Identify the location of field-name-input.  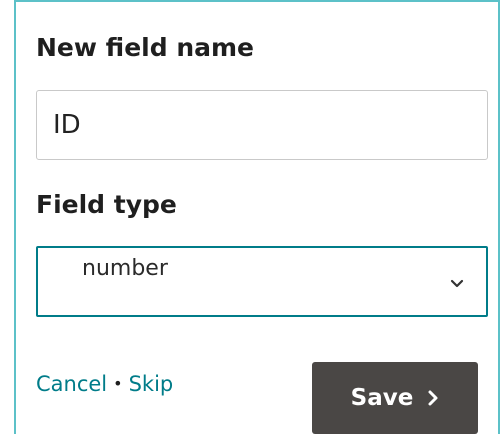
(262, 125).